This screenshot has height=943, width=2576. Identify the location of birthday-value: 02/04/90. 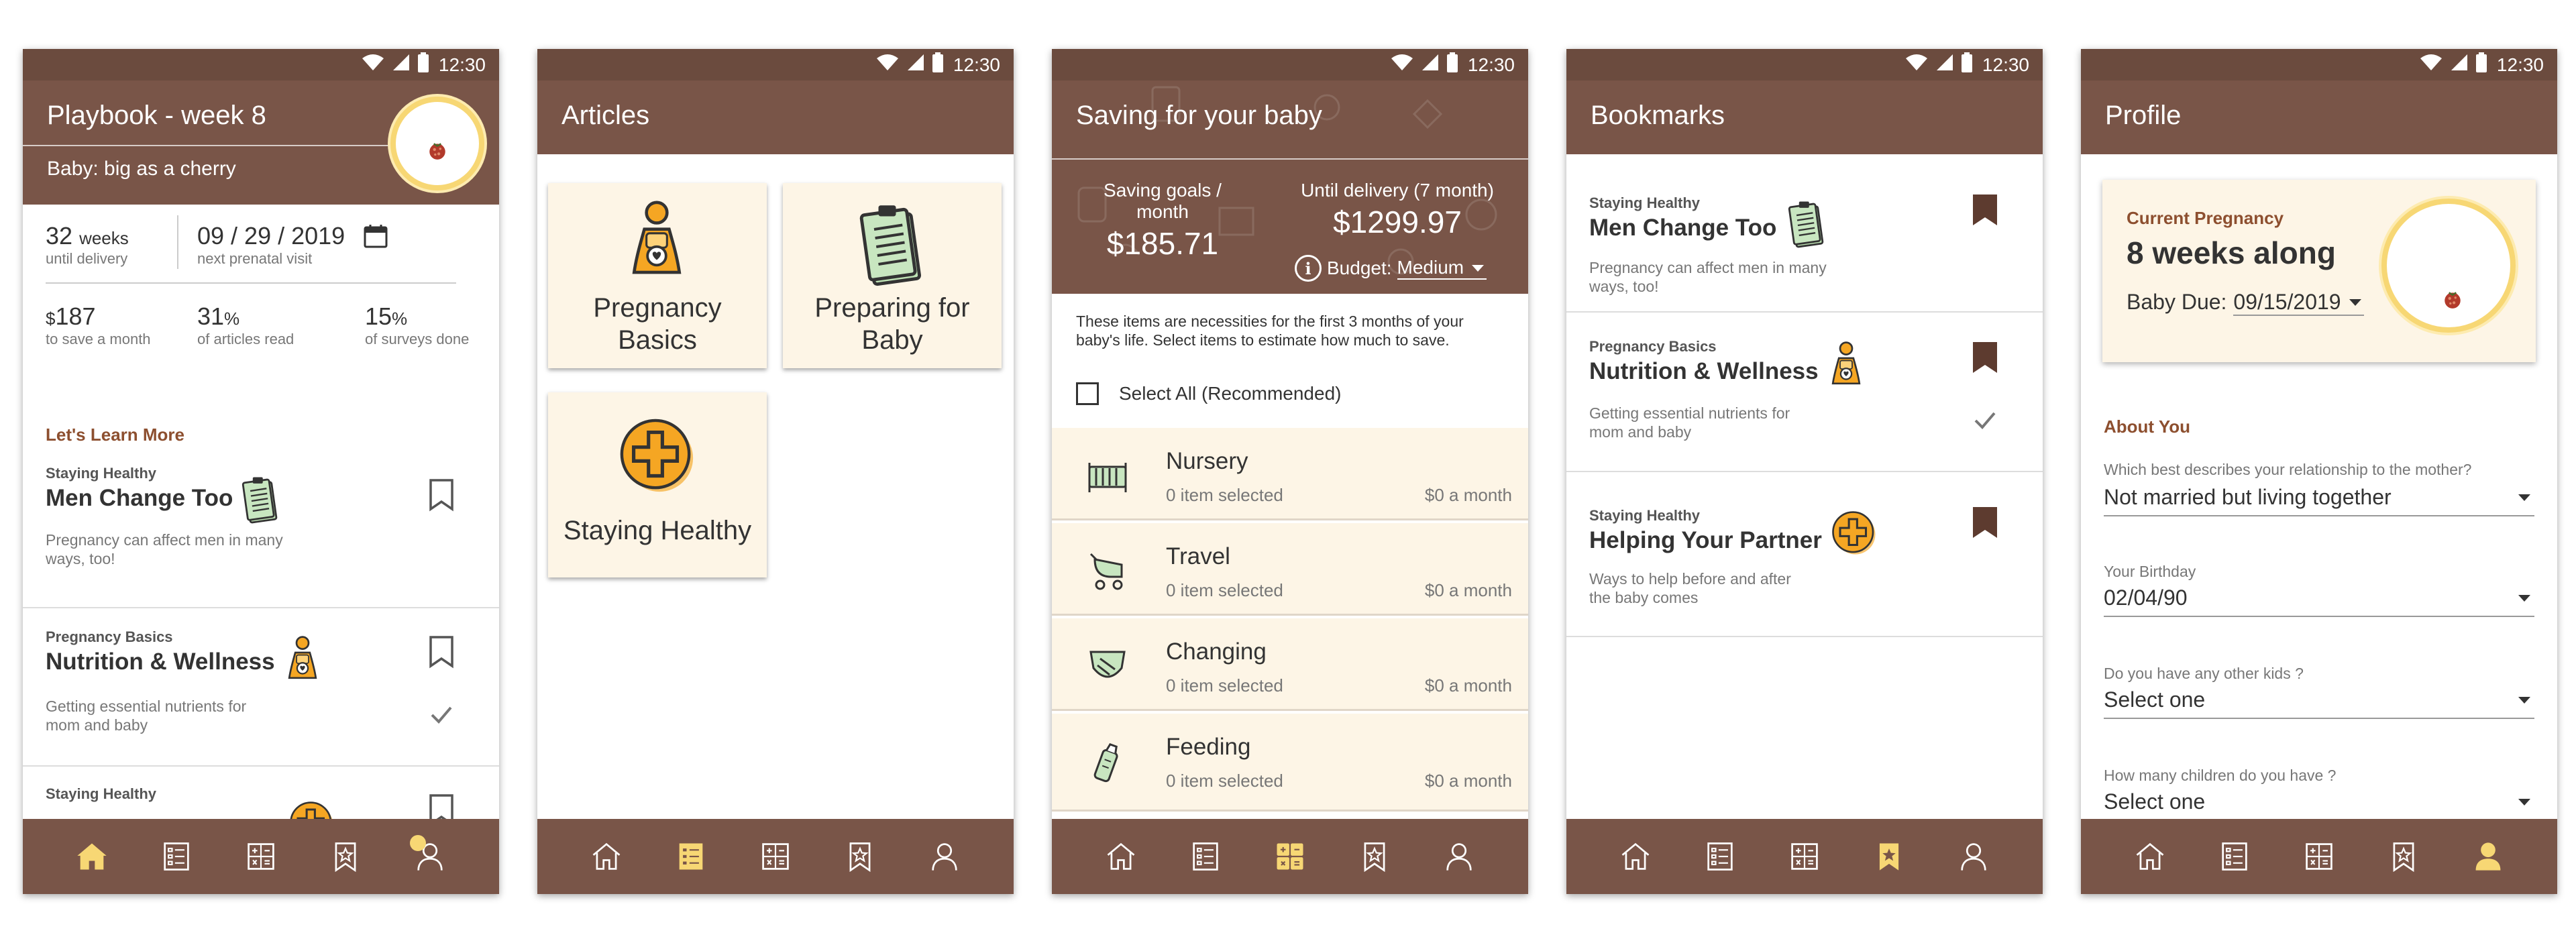
(2146, 598).